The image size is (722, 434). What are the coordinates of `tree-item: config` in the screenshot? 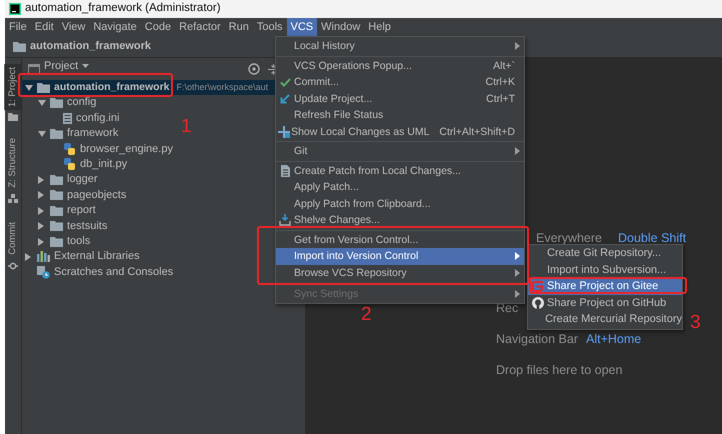 It's located at (81, 103).